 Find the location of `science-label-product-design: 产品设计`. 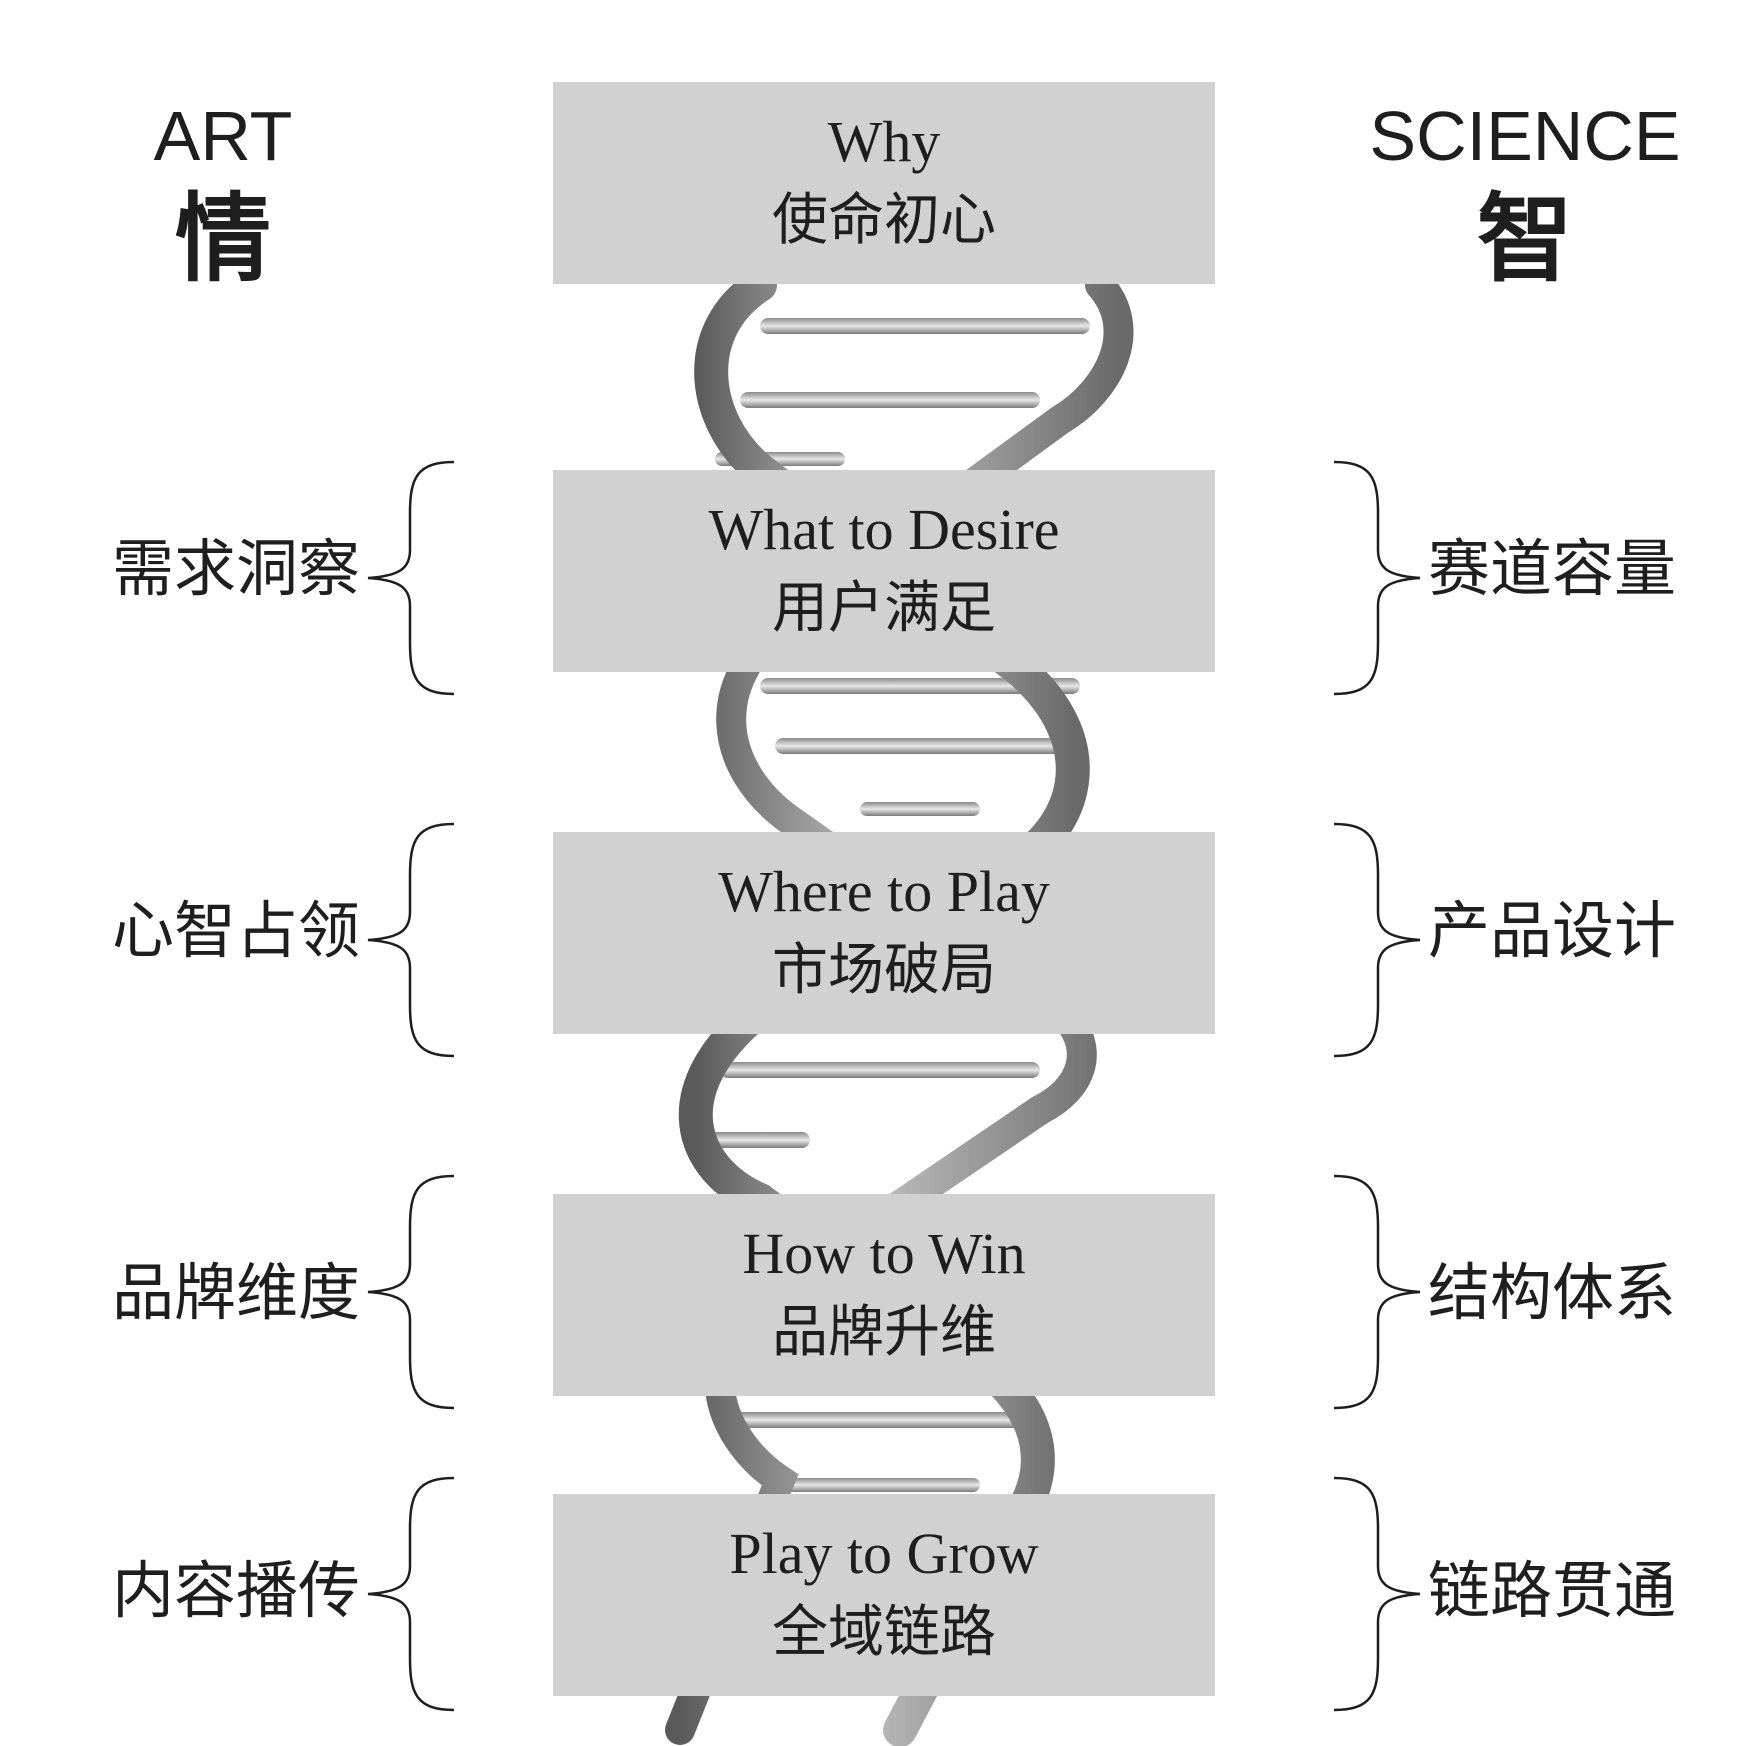

science-label-product-design: 产品设计 is located at coordinates (1552, 930).